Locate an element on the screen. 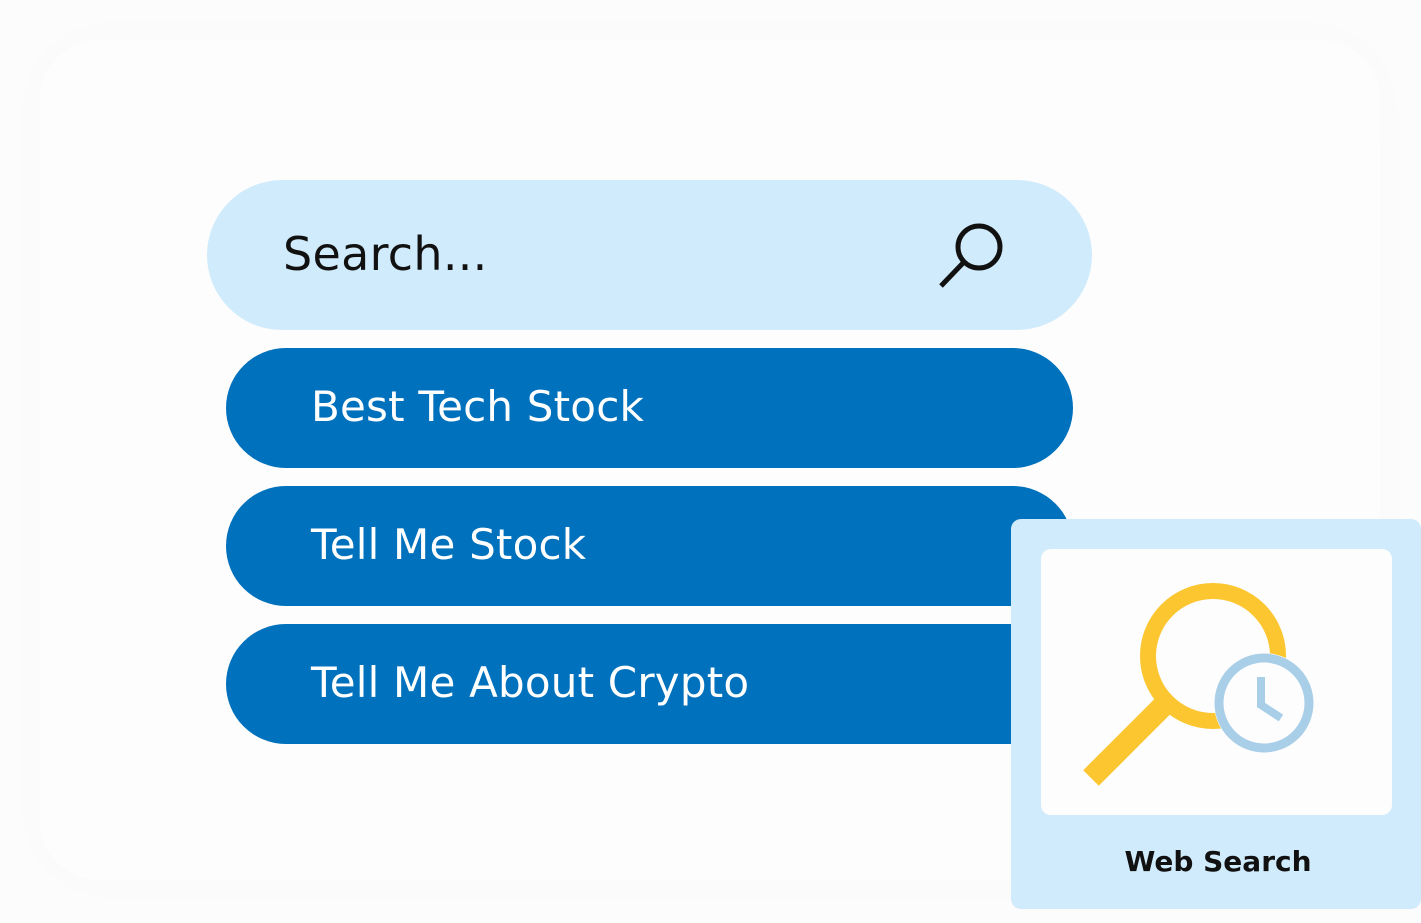 This screenshot has height=923, width=1421. suggestion-tell-me-stock: Tell Me Stock is located at coordinates (649, 546).